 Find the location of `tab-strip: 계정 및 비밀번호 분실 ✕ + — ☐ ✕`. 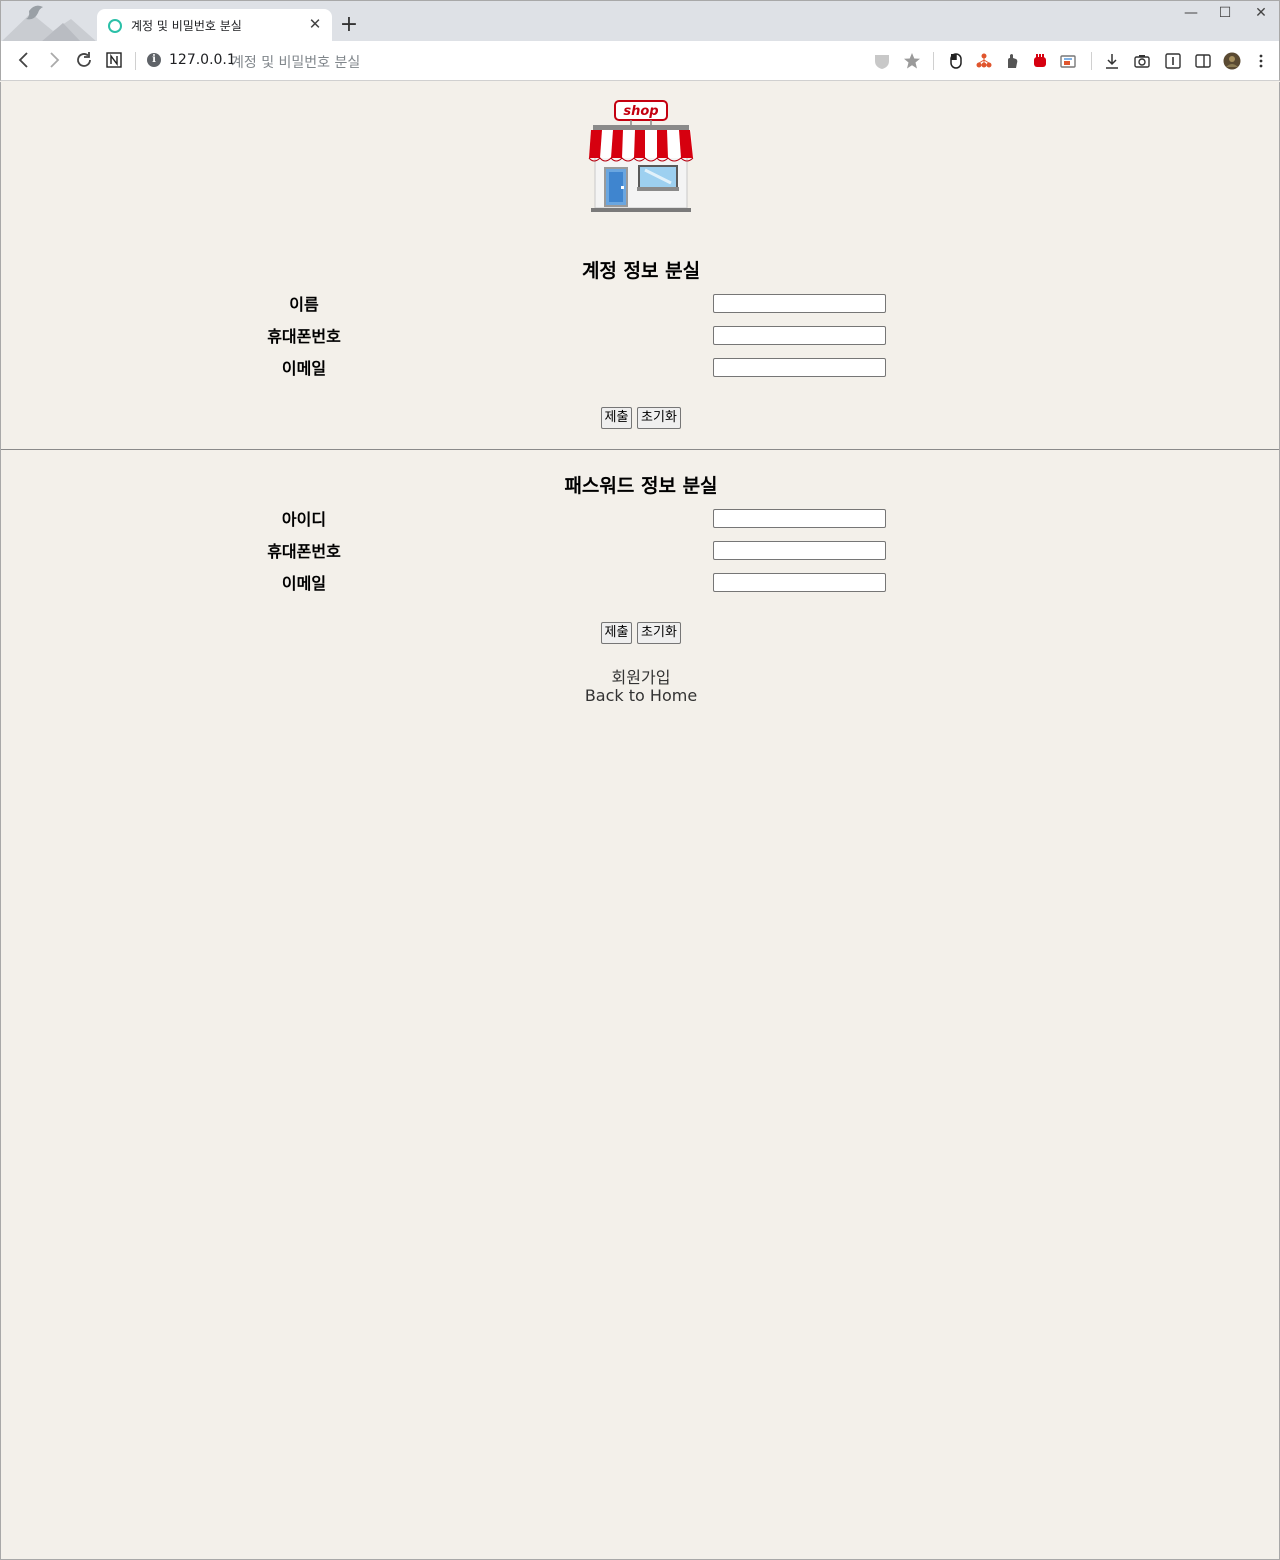

tab-strip: 계정 및 비밀번호 분실 ✕ + — ☐ ✕ is located at coordinates (640, 21).